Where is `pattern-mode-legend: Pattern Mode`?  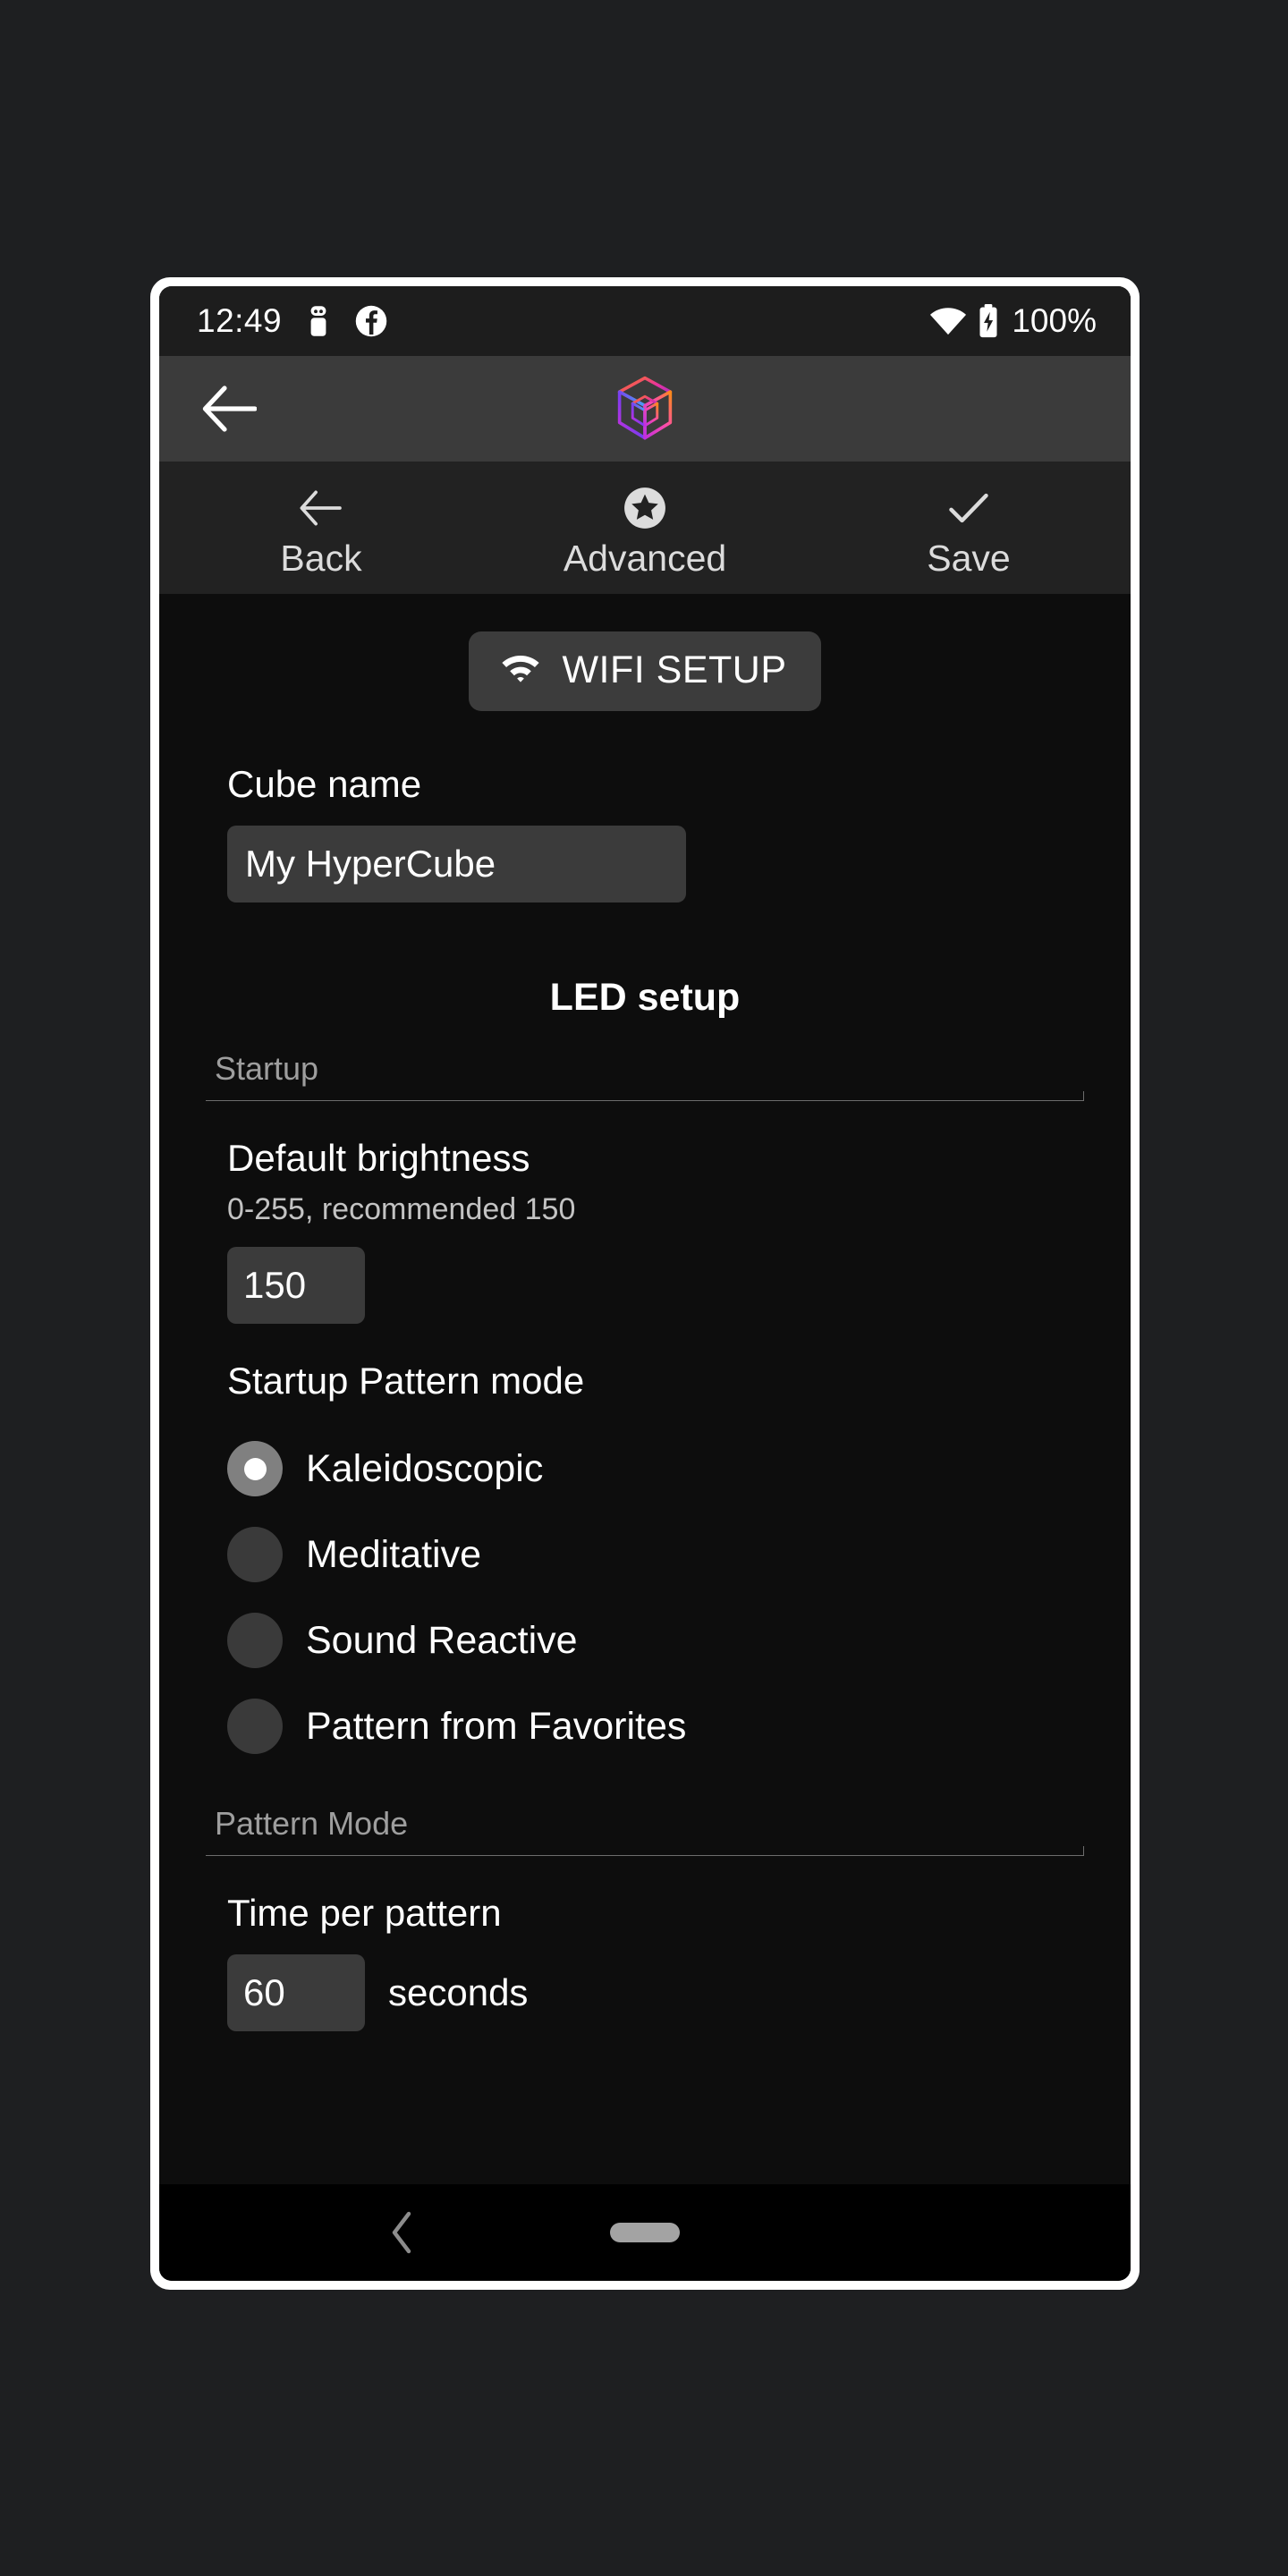
pattern-mode-legend: Pattern Mode is located at coordinates (312, 1823).